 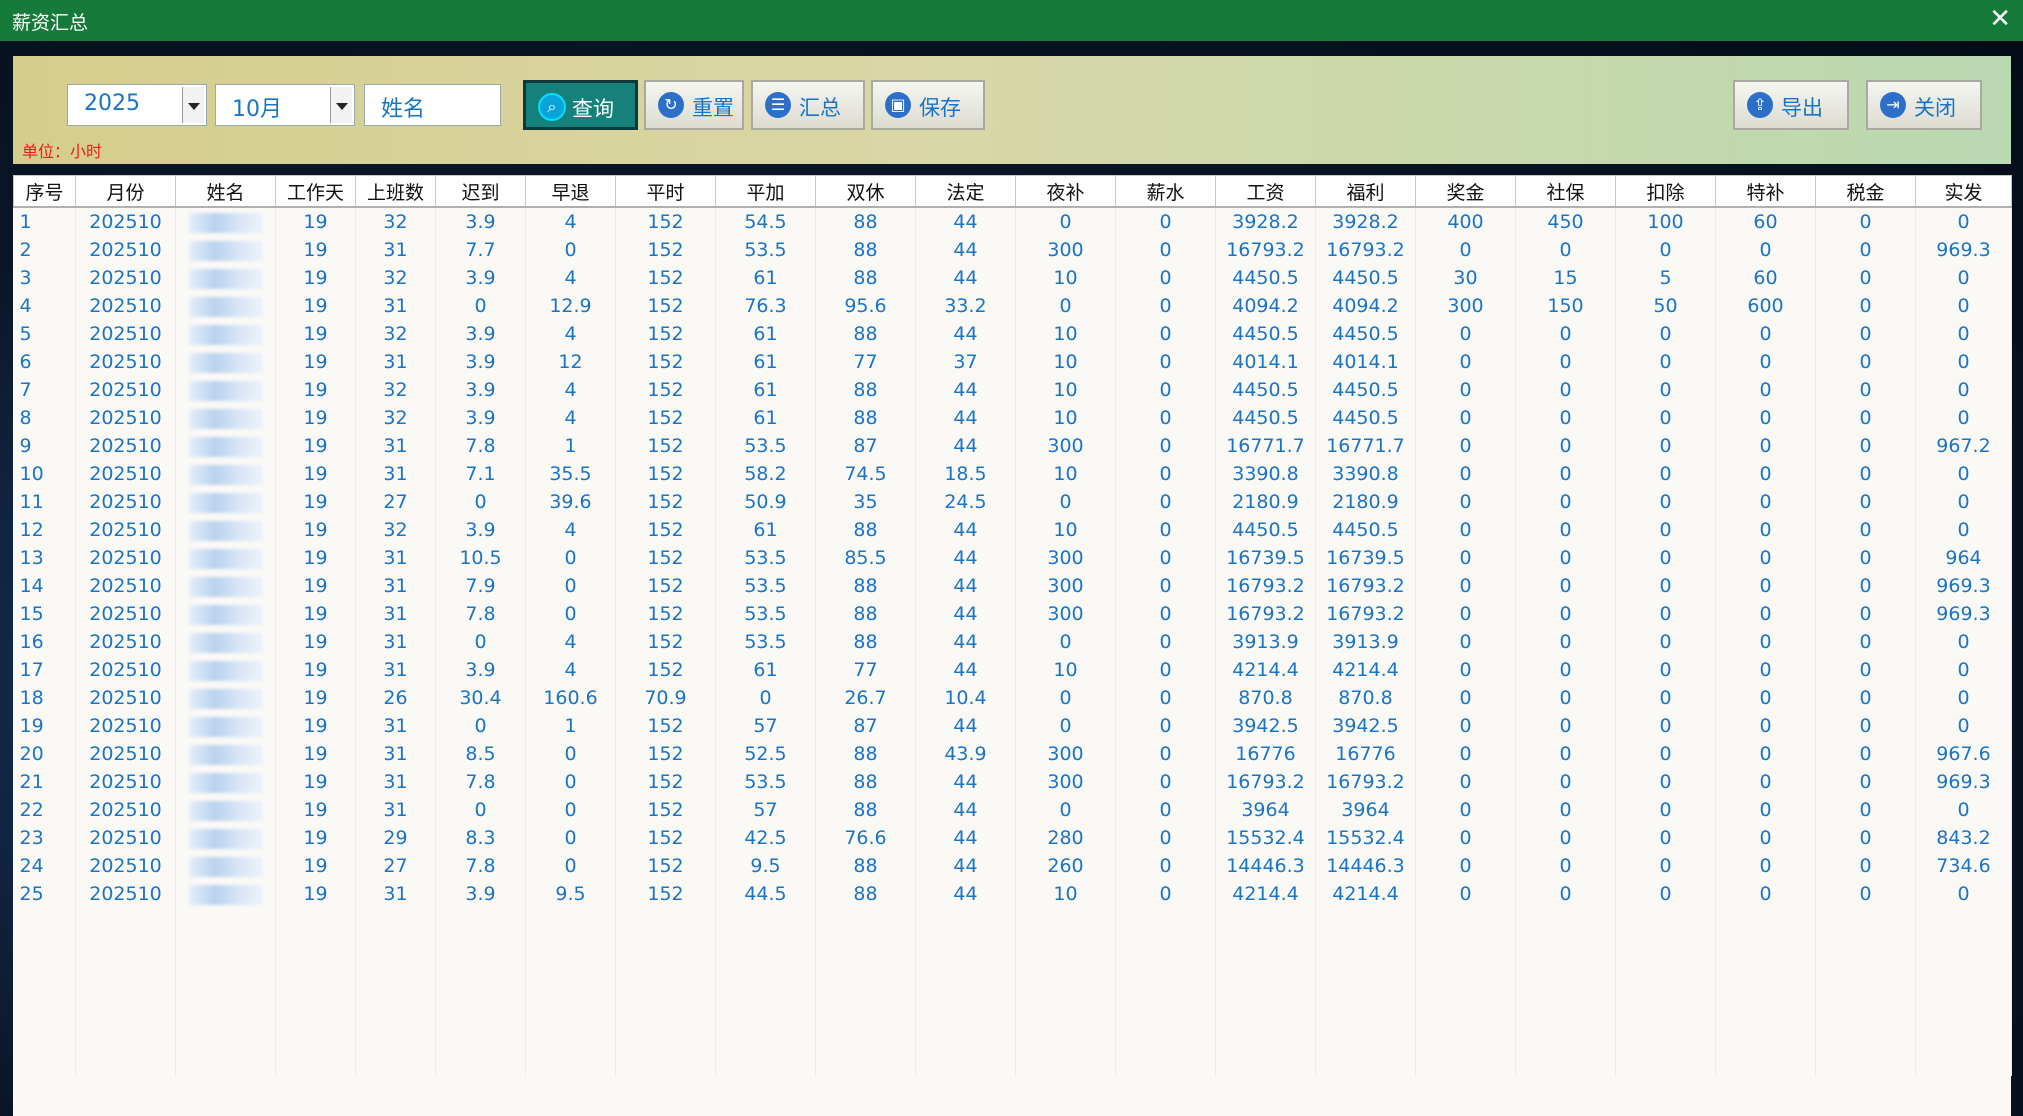 I want to click on table-cell: 9, so click(x=44, y=446).